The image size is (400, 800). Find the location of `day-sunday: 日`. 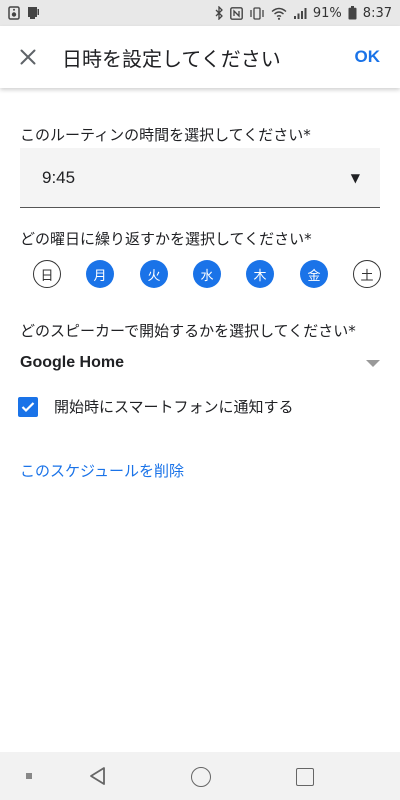

day-sunday: 日 is located at coordinates (47, 274).